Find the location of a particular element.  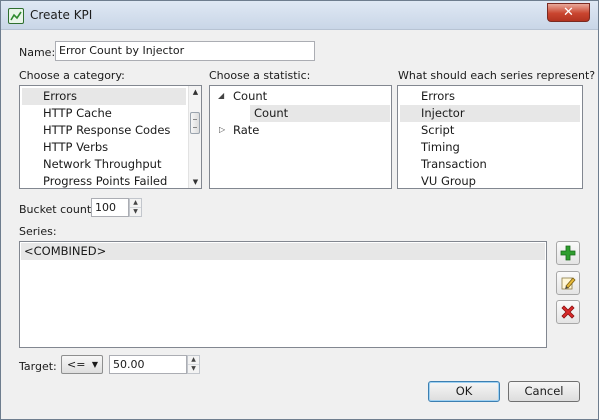

category-scrollbar: ▲ ▼ is located at coordinates (194, 137).